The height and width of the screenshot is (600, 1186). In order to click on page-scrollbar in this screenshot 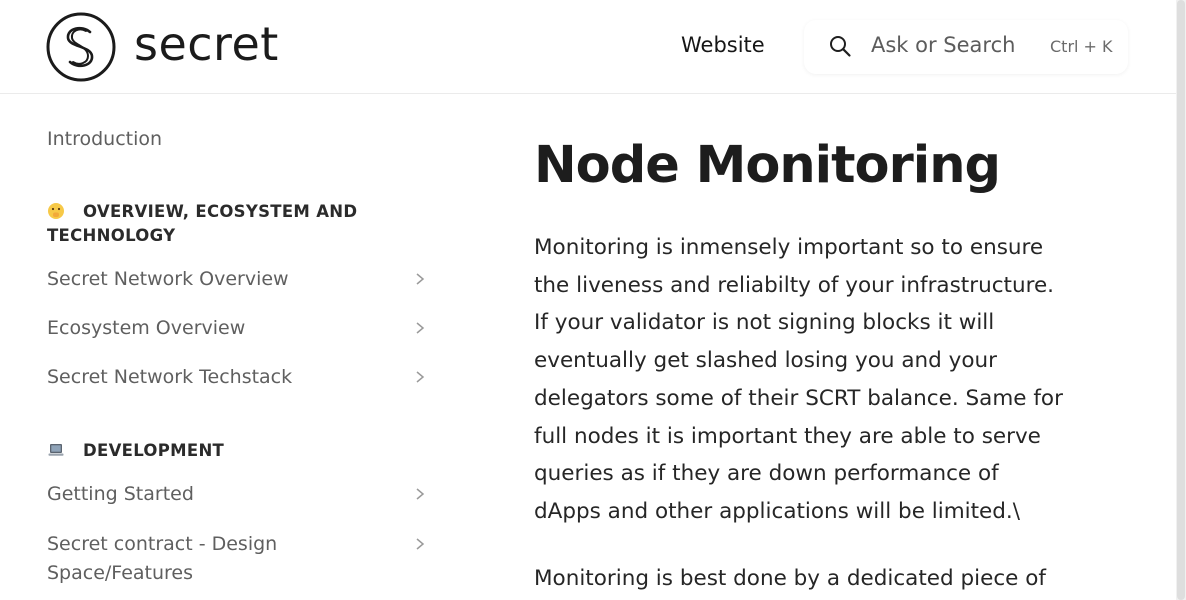, I will do `click(1181, 300)`.